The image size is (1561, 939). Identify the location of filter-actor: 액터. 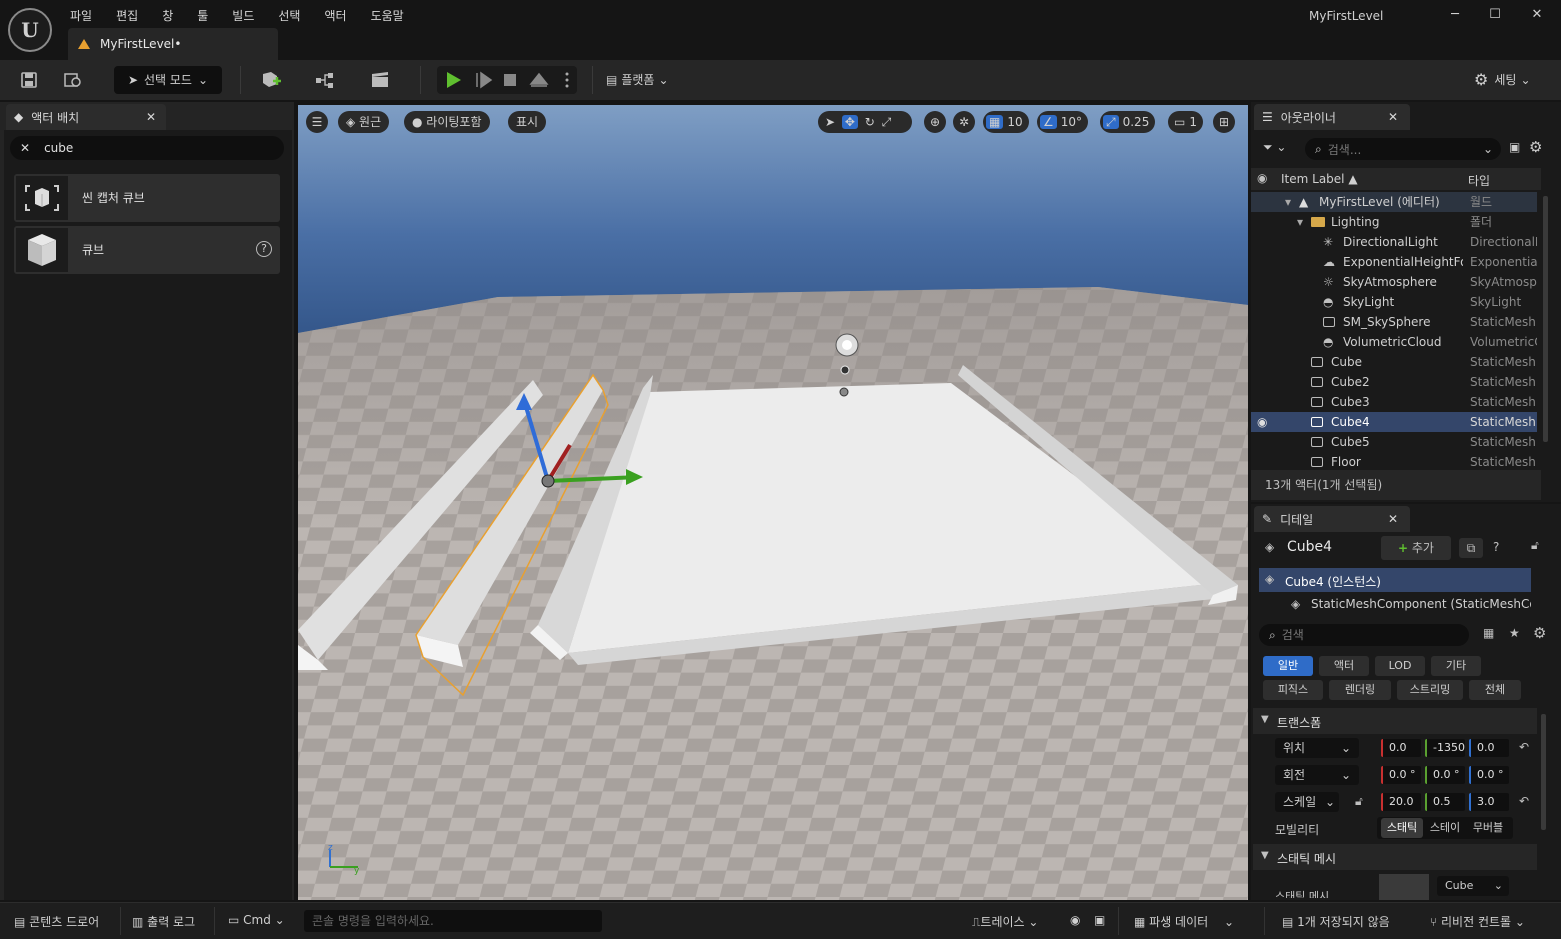
(1344, 666).